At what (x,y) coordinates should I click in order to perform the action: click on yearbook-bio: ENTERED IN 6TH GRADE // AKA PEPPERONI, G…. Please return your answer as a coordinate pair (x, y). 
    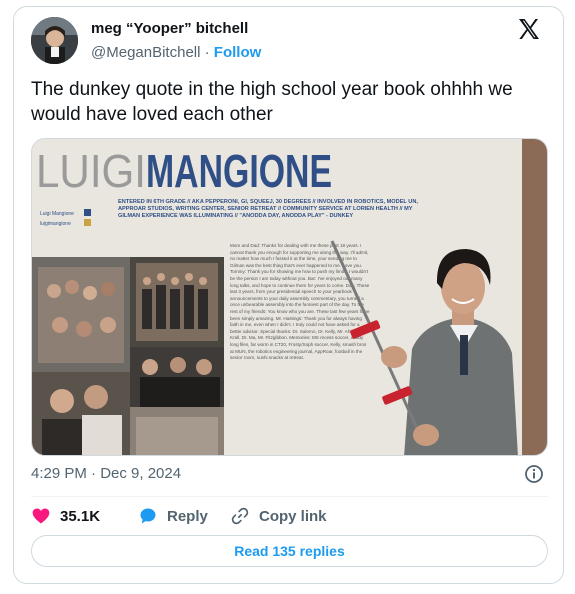
    Looking at the image, I should click on (268, 209).